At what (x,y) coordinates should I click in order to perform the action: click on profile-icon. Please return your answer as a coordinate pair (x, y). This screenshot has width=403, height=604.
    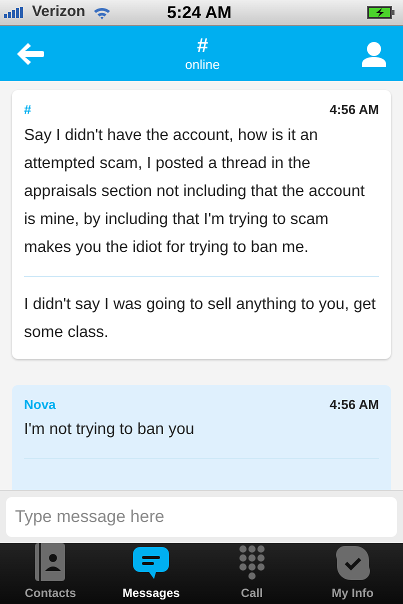
    Looking at the image, I should click on (374, 53).